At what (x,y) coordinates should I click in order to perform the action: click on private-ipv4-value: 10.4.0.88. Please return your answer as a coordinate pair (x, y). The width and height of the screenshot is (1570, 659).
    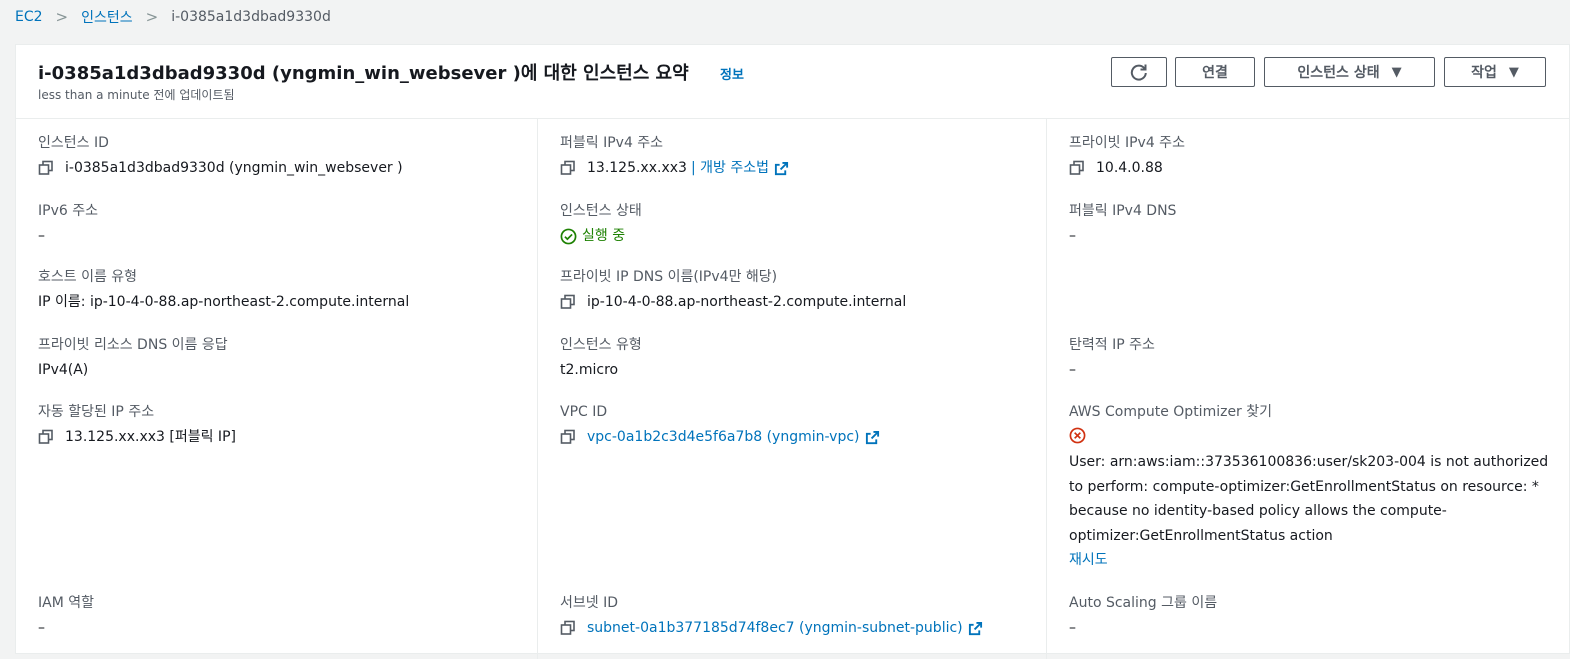
    Looking at the image, I should click on (1129, 168).